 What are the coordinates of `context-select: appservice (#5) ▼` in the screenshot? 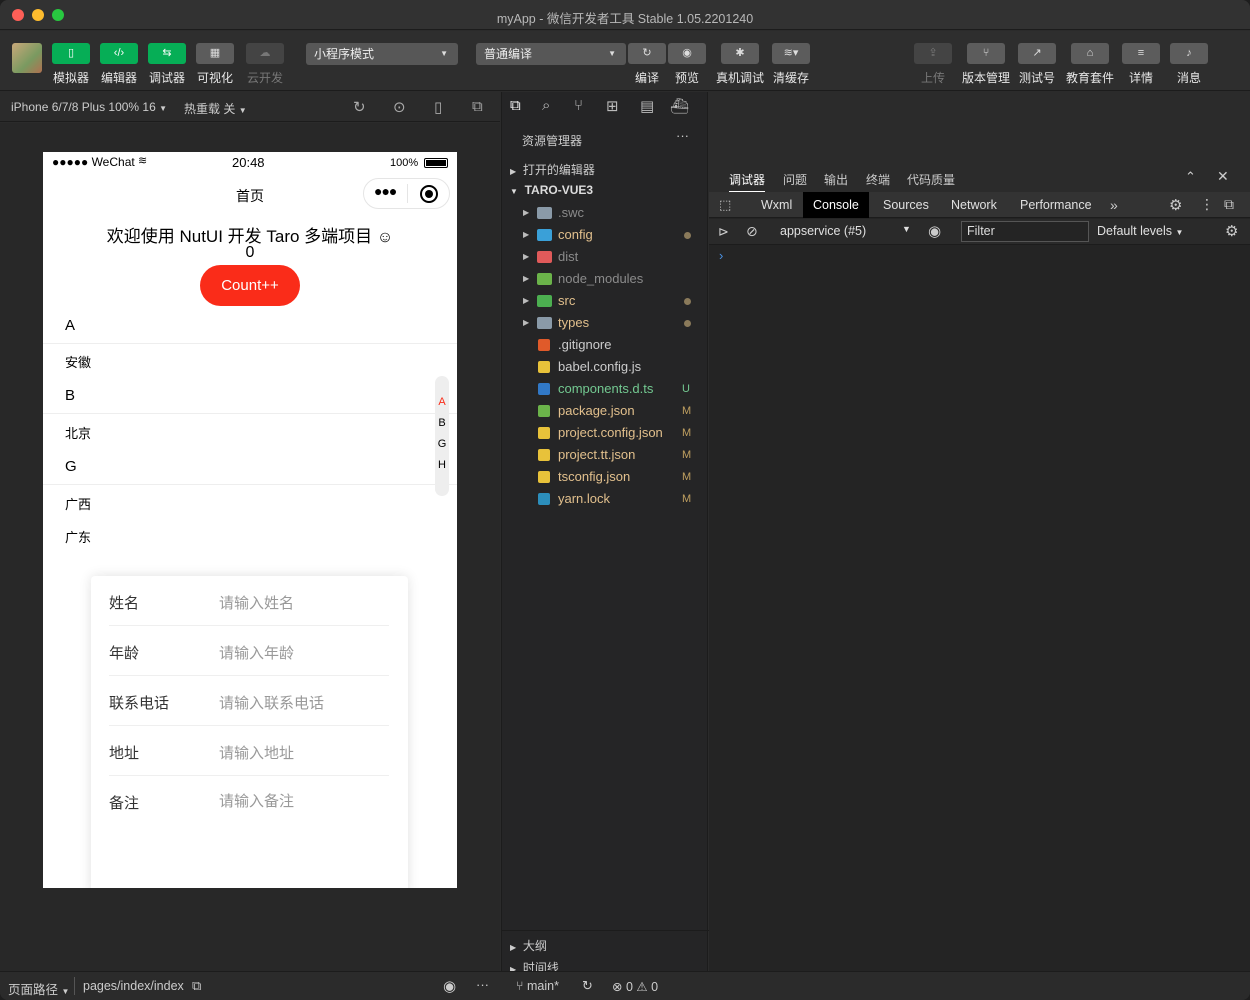 It's located at (845, 231).